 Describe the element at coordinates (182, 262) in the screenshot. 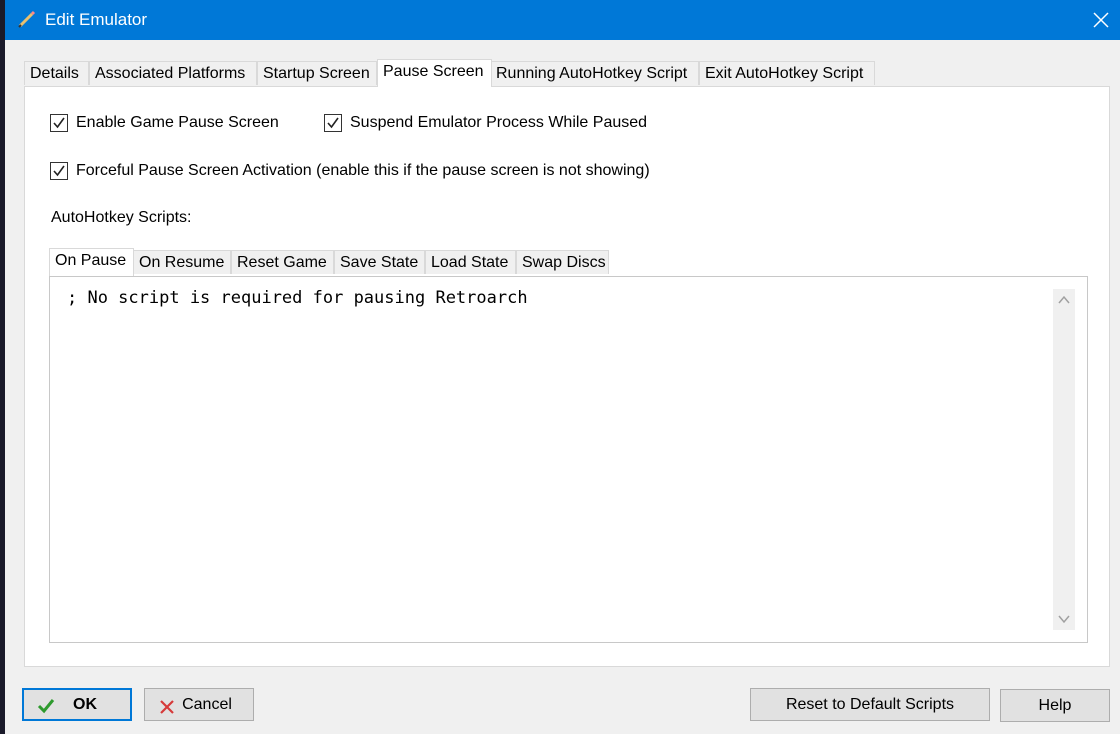

I see `tab-on-resume: On Resume` at that location.